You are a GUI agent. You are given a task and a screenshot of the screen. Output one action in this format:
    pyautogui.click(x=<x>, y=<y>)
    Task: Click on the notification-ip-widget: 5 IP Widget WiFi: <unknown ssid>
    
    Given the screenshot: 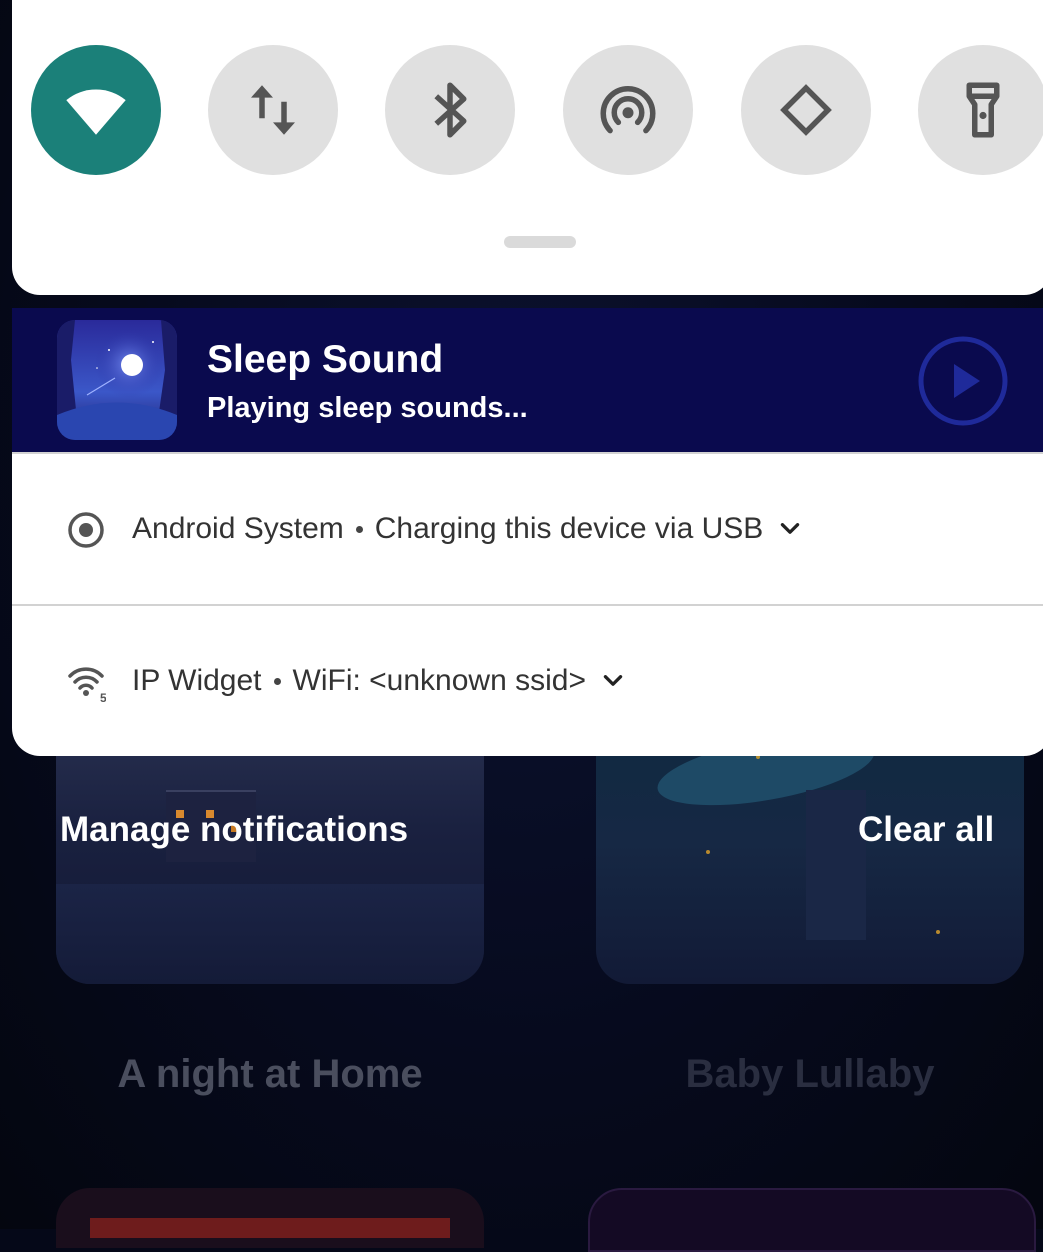 What is the action you would take?
    pyautogui.click(x=527, y=681)
    